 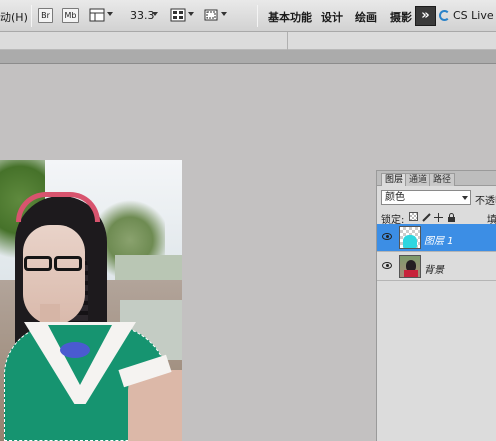 I want to click on options-bar, so click(x=248, y=41).